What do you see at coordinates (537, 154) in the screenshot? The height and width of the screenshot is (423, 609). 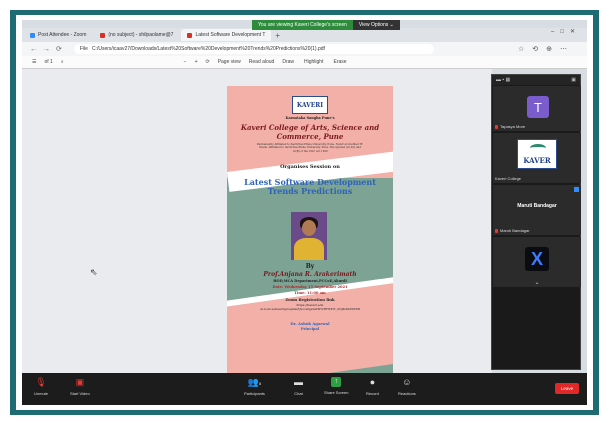 I see `kaveri-logo: KAVER` at bounding box center [537, 154].